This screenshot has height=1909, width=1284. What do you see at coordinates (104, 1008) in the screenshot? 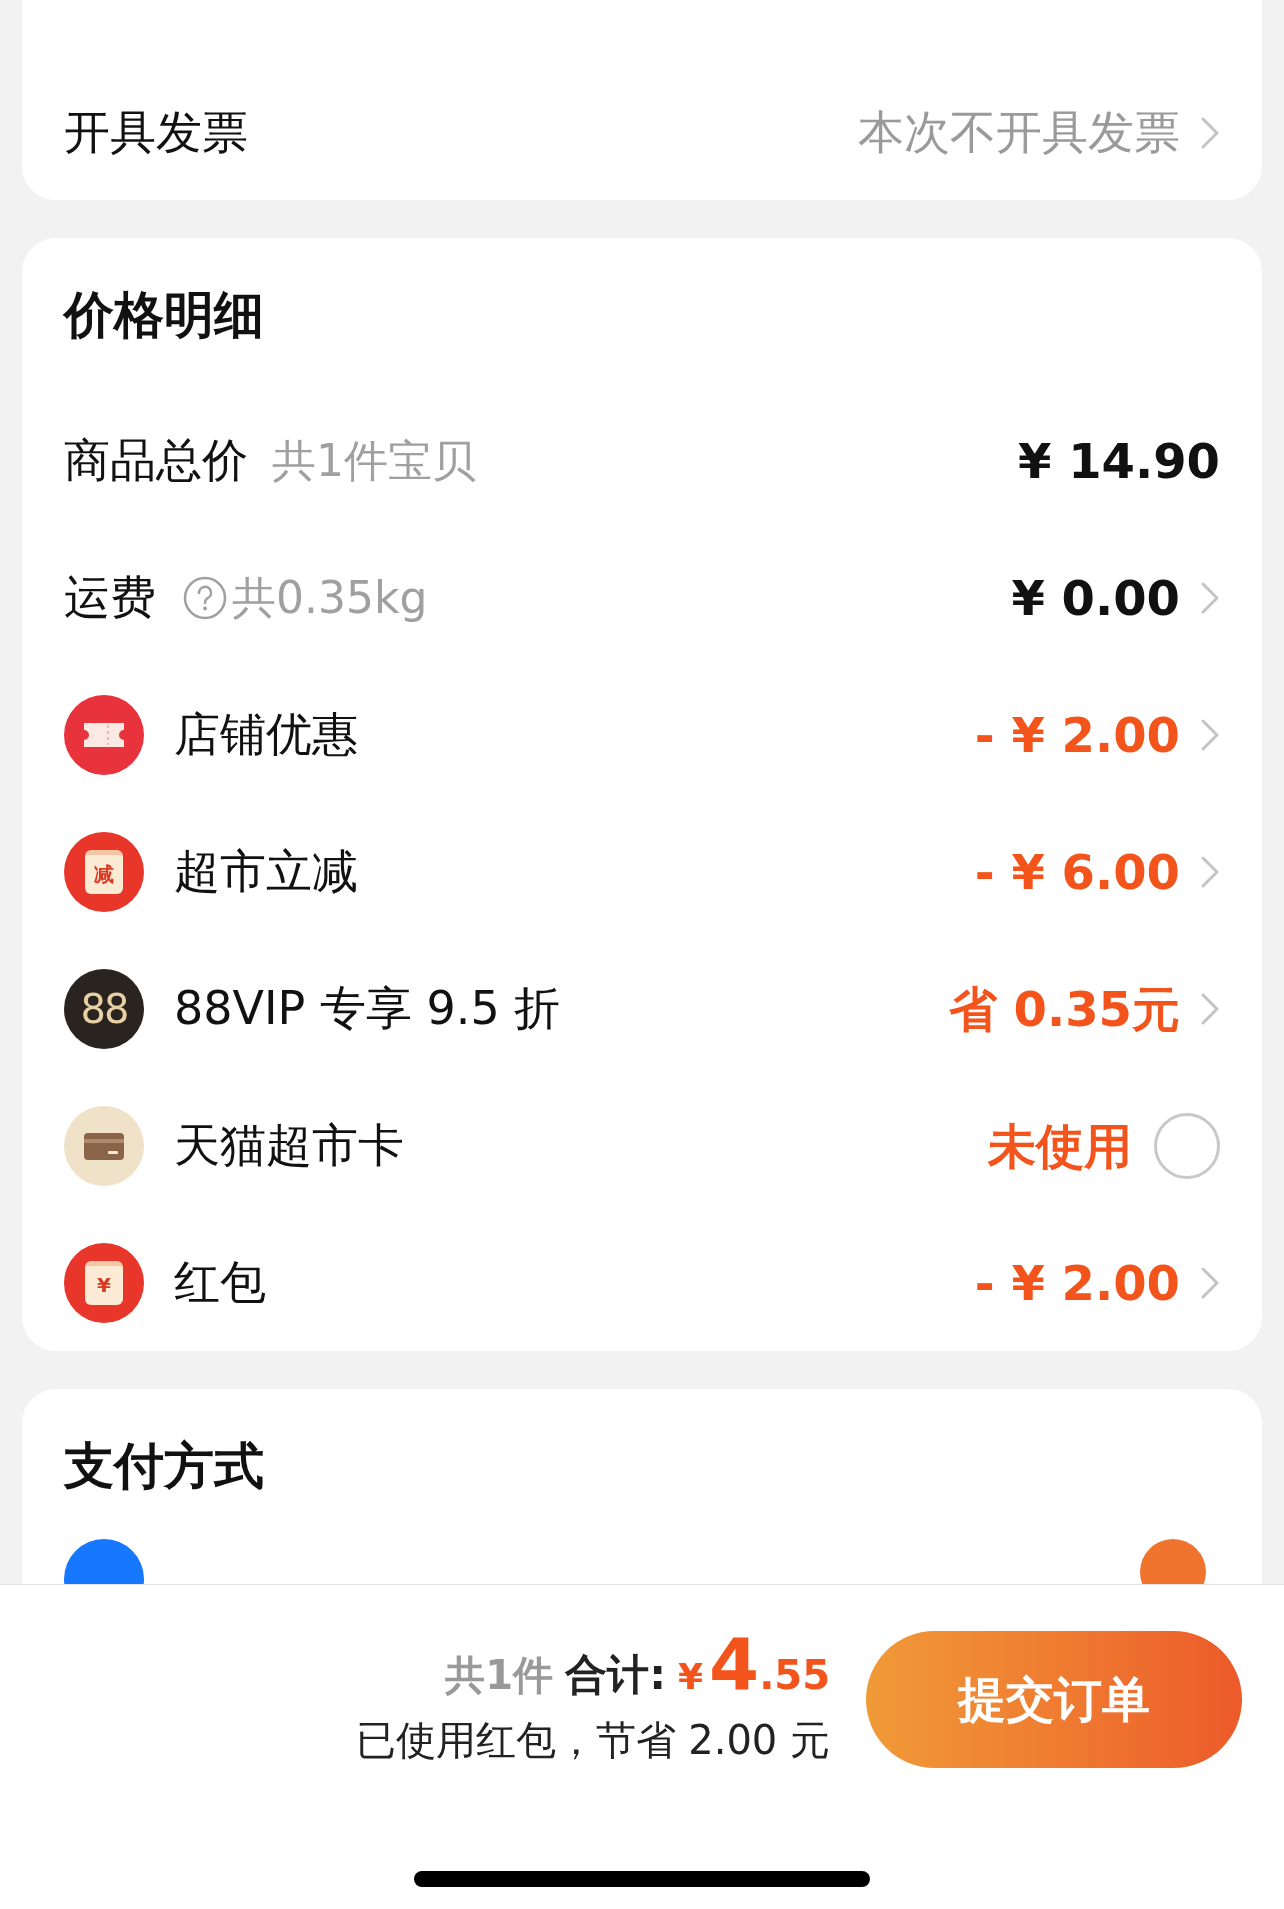
I see `vip-icon: 88` at bounding box center [104, 1008].